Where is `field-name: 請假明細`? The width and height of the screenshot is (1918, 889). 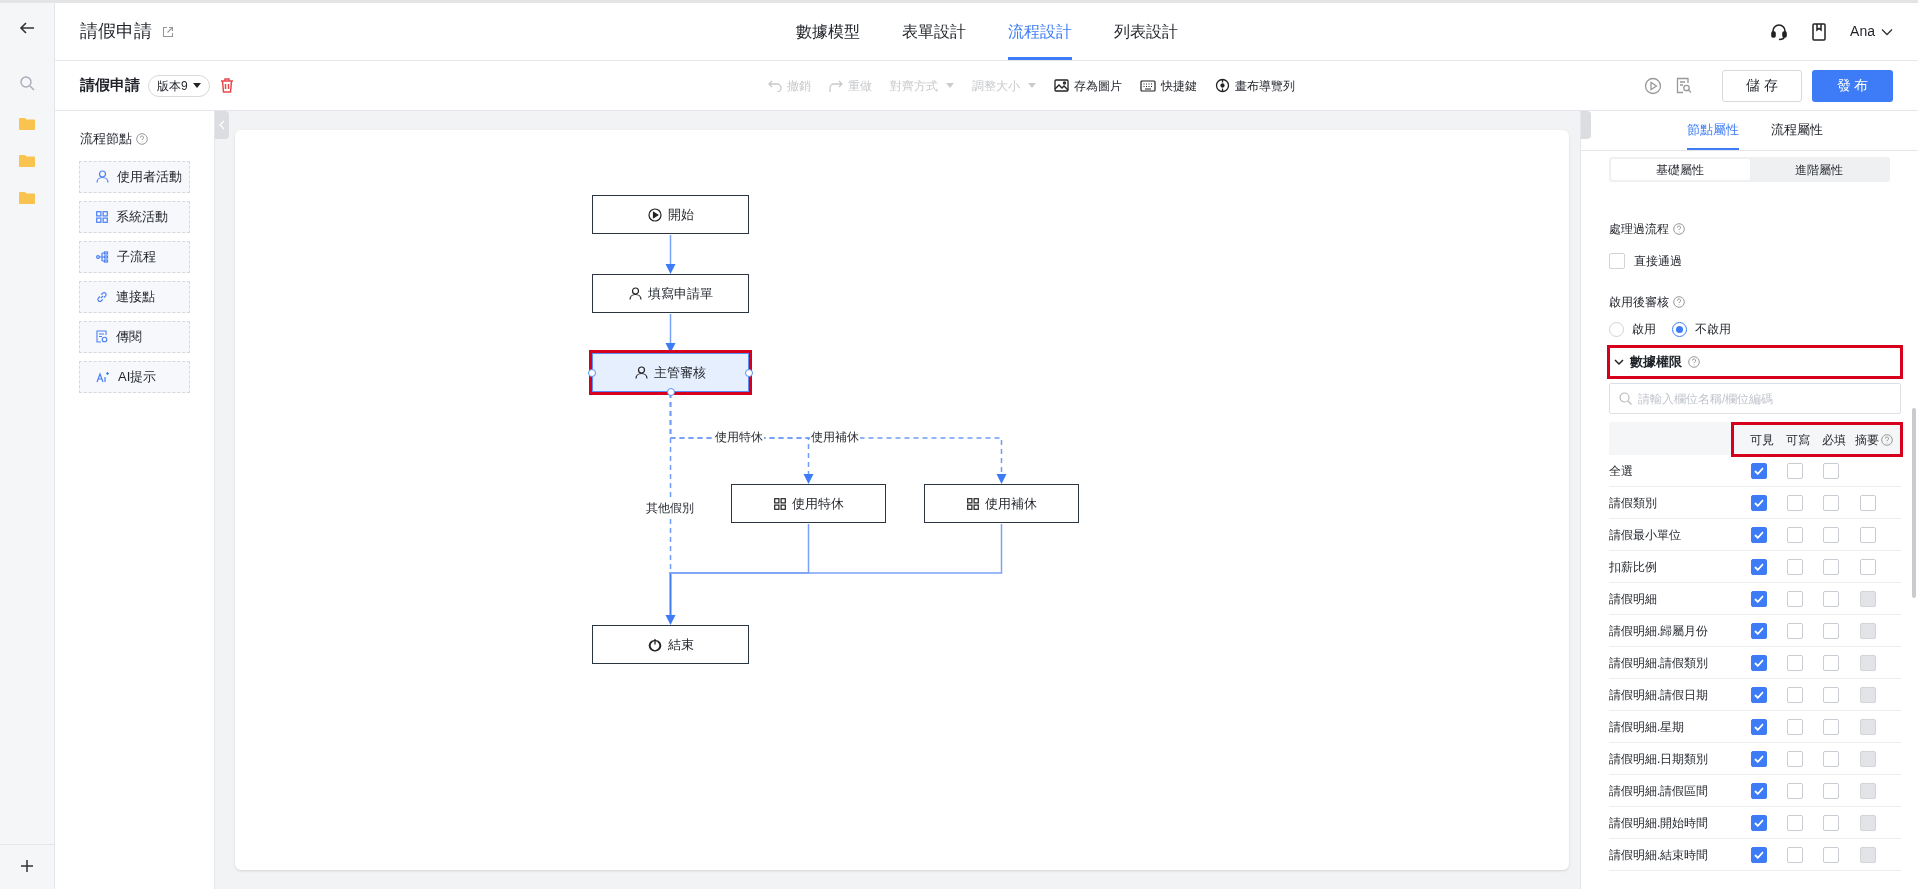 field-name: 請假明細 is located at coordinates (1633, 599).